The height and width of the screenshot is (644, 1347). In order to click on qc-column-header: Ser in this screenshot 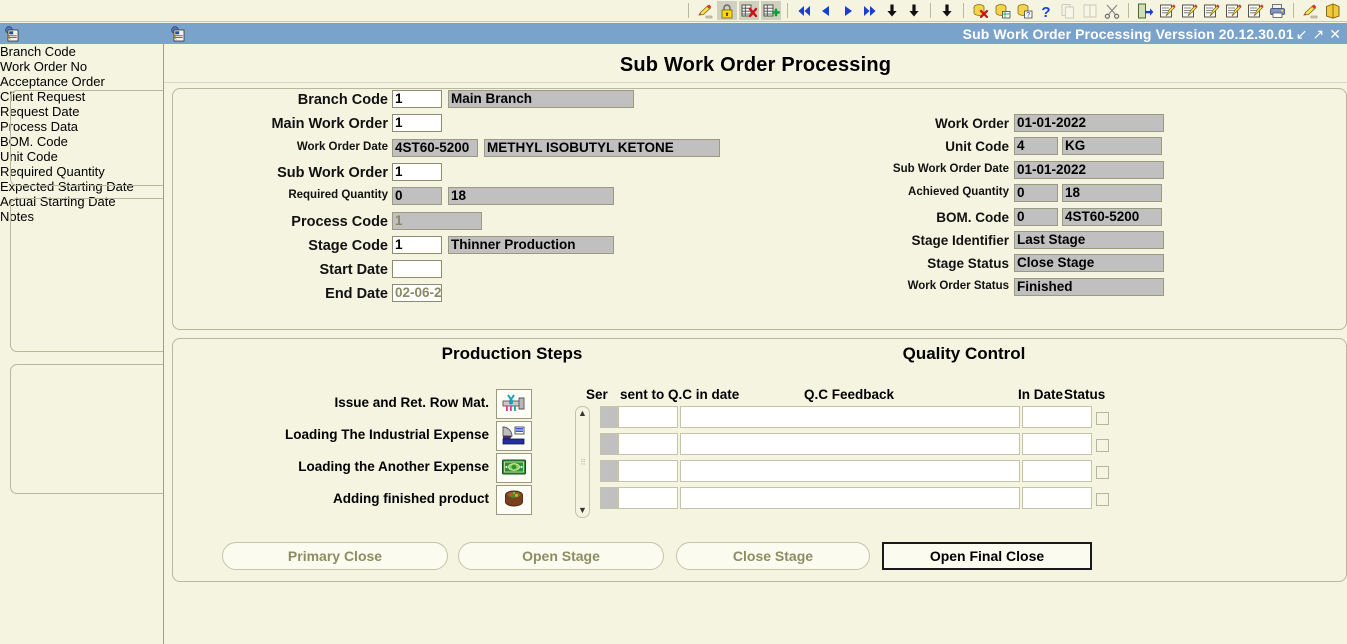, I will do `click(597, 394)`.